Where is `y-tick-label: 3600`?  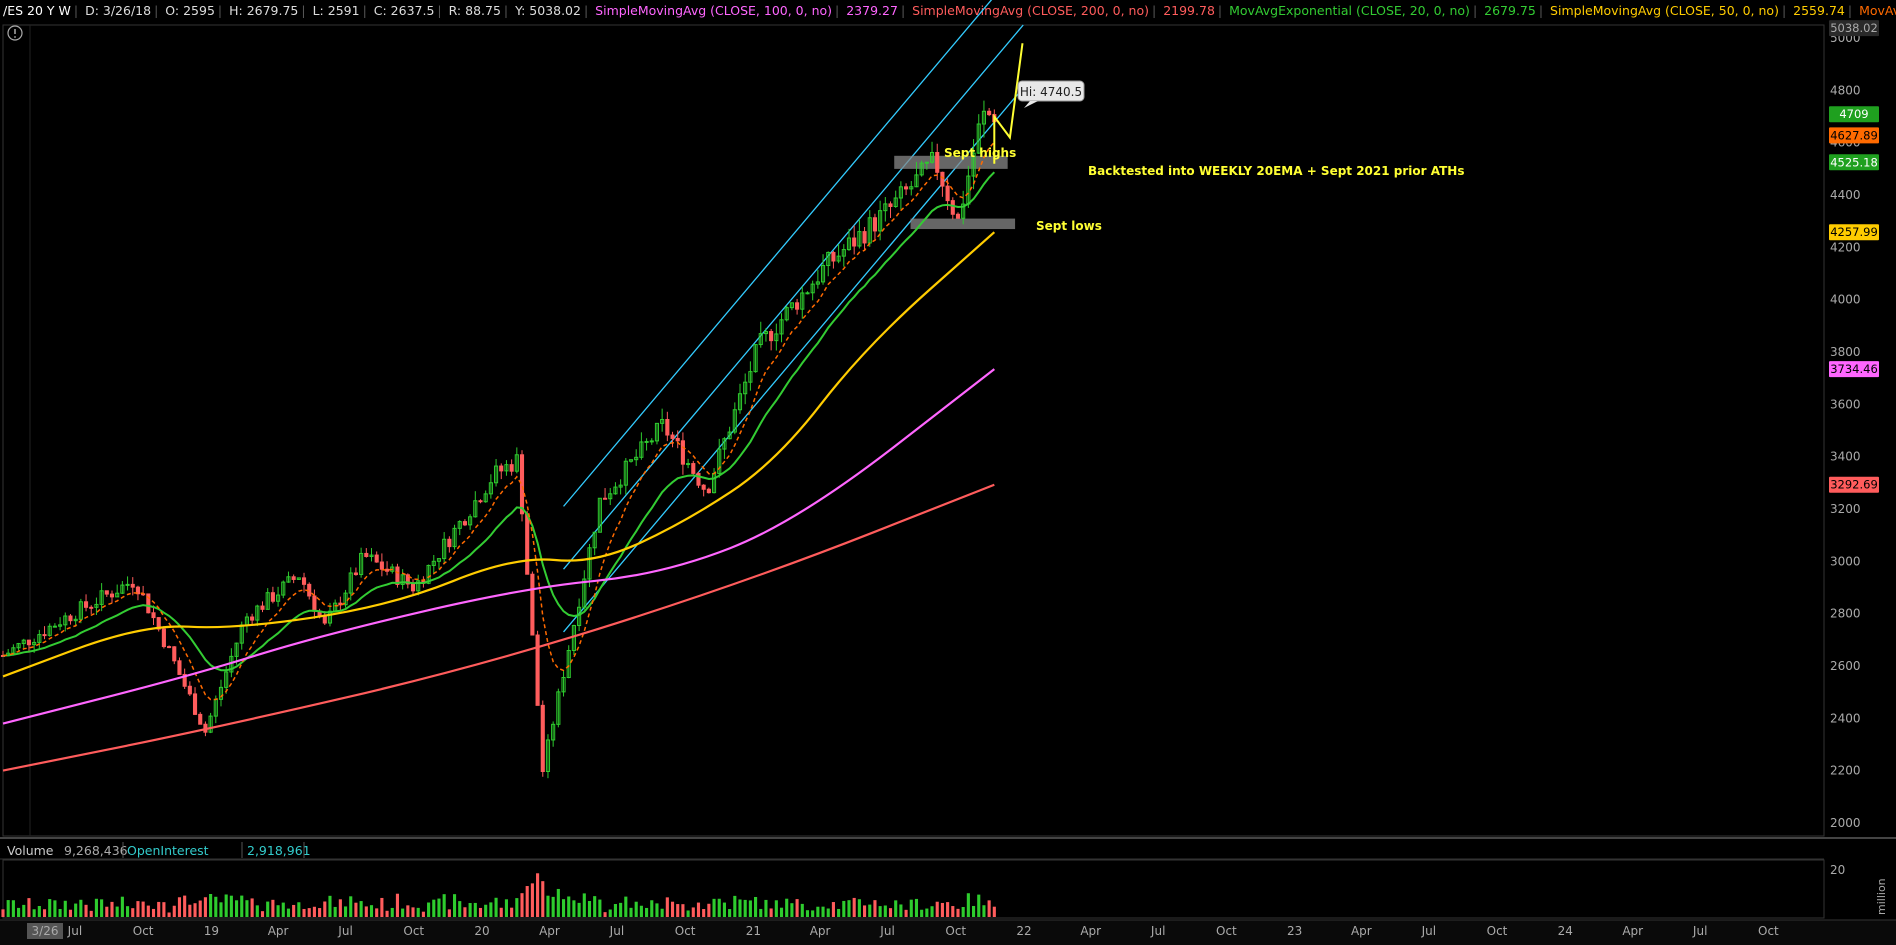
y-tick-label: 3600 is located at coordinates (1845, 404).